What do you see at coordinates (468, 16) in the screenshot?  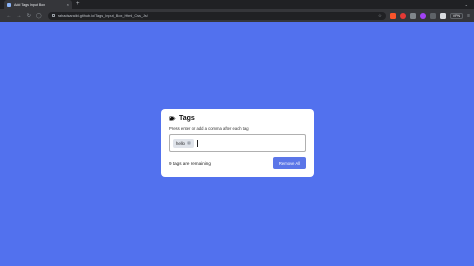 I see `menu-icon: ≡` at bounding box center [468, 16].